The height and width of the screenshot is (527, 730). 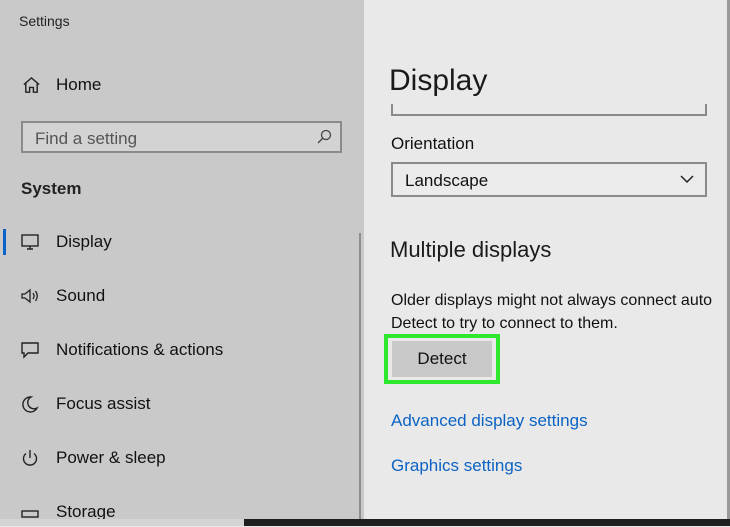 I want to click on description-line-2: Detect to try to connect to them., so click(x=504, y=323).